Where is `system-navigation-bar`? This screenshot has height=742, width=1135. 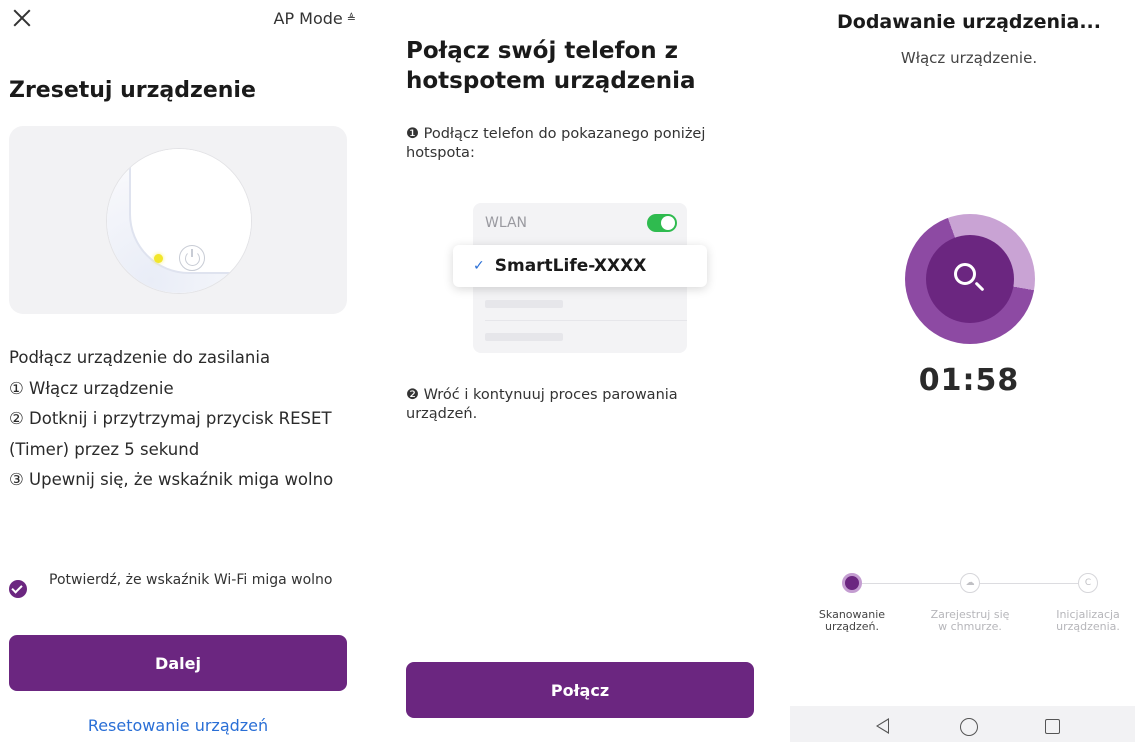
system-navigation-bar is located at coordinates (962, 724).